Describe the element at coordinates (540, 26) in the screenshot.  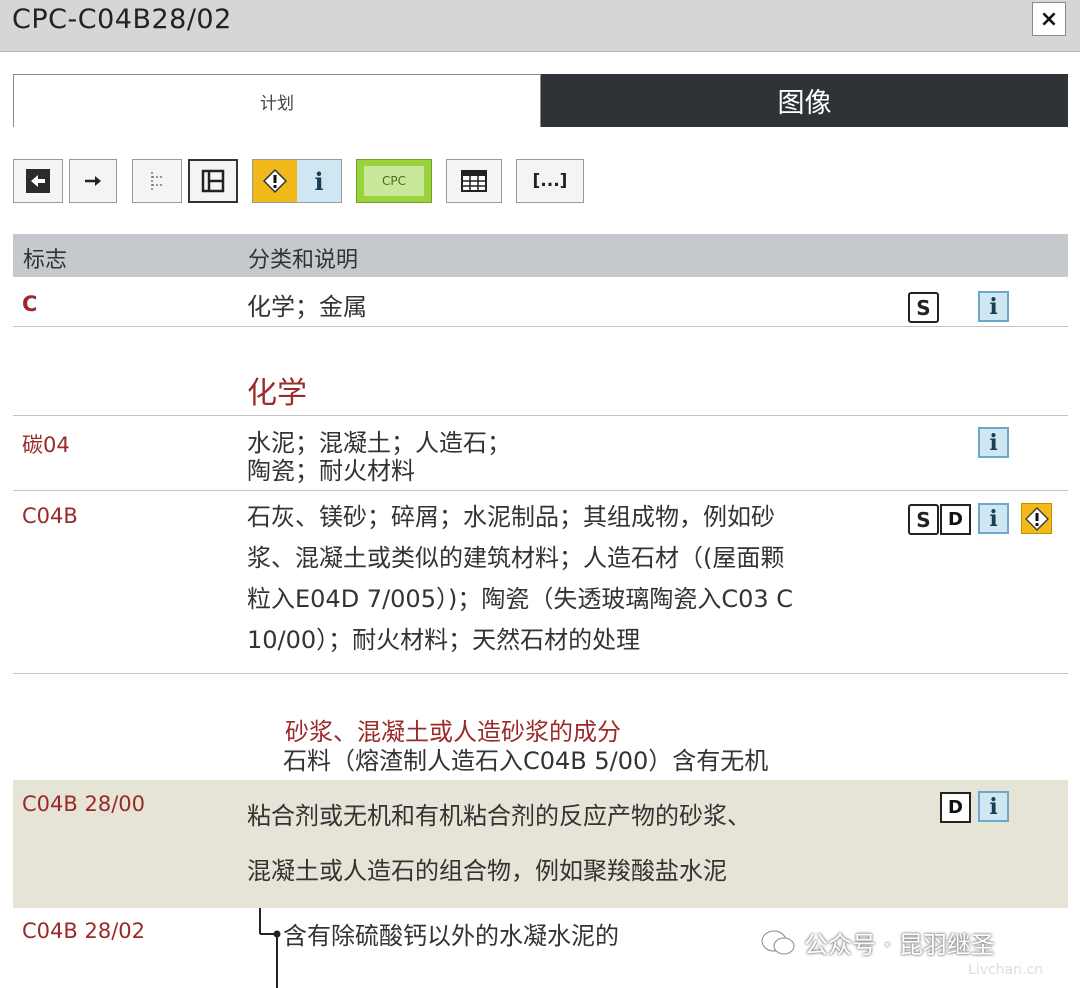
I see `title-bar: CPC-C04B28/02 ×` at that location.